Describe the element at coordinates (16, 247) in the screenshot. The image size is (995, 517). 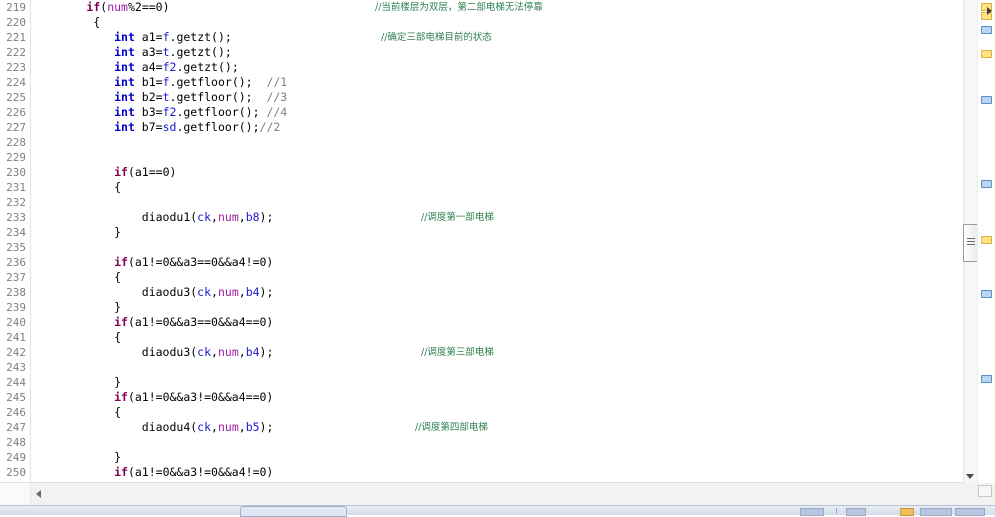
I see `line-number: 235` at that location.